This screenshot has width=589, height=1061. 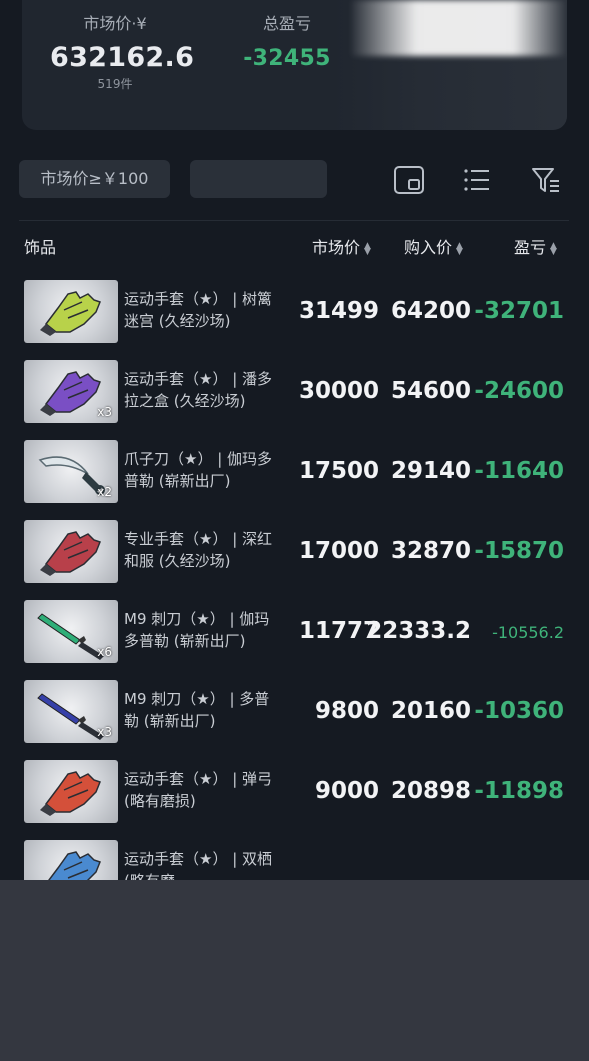 What do you see at coordinates (94, 179) in the screenshot?
I see `price-filter-chip: 市场价≥￥100` at bounding box center [94, 179].